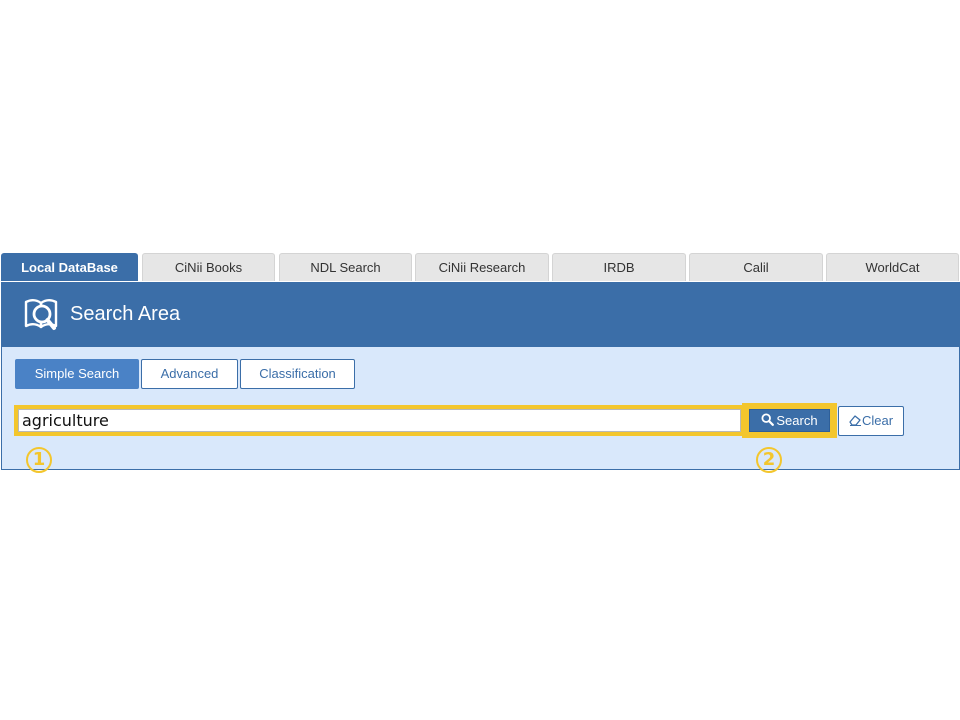 Image resolution: width=960 pixels, height=720 pixels. I want to click on search-field-highlight, so click(379, 420).